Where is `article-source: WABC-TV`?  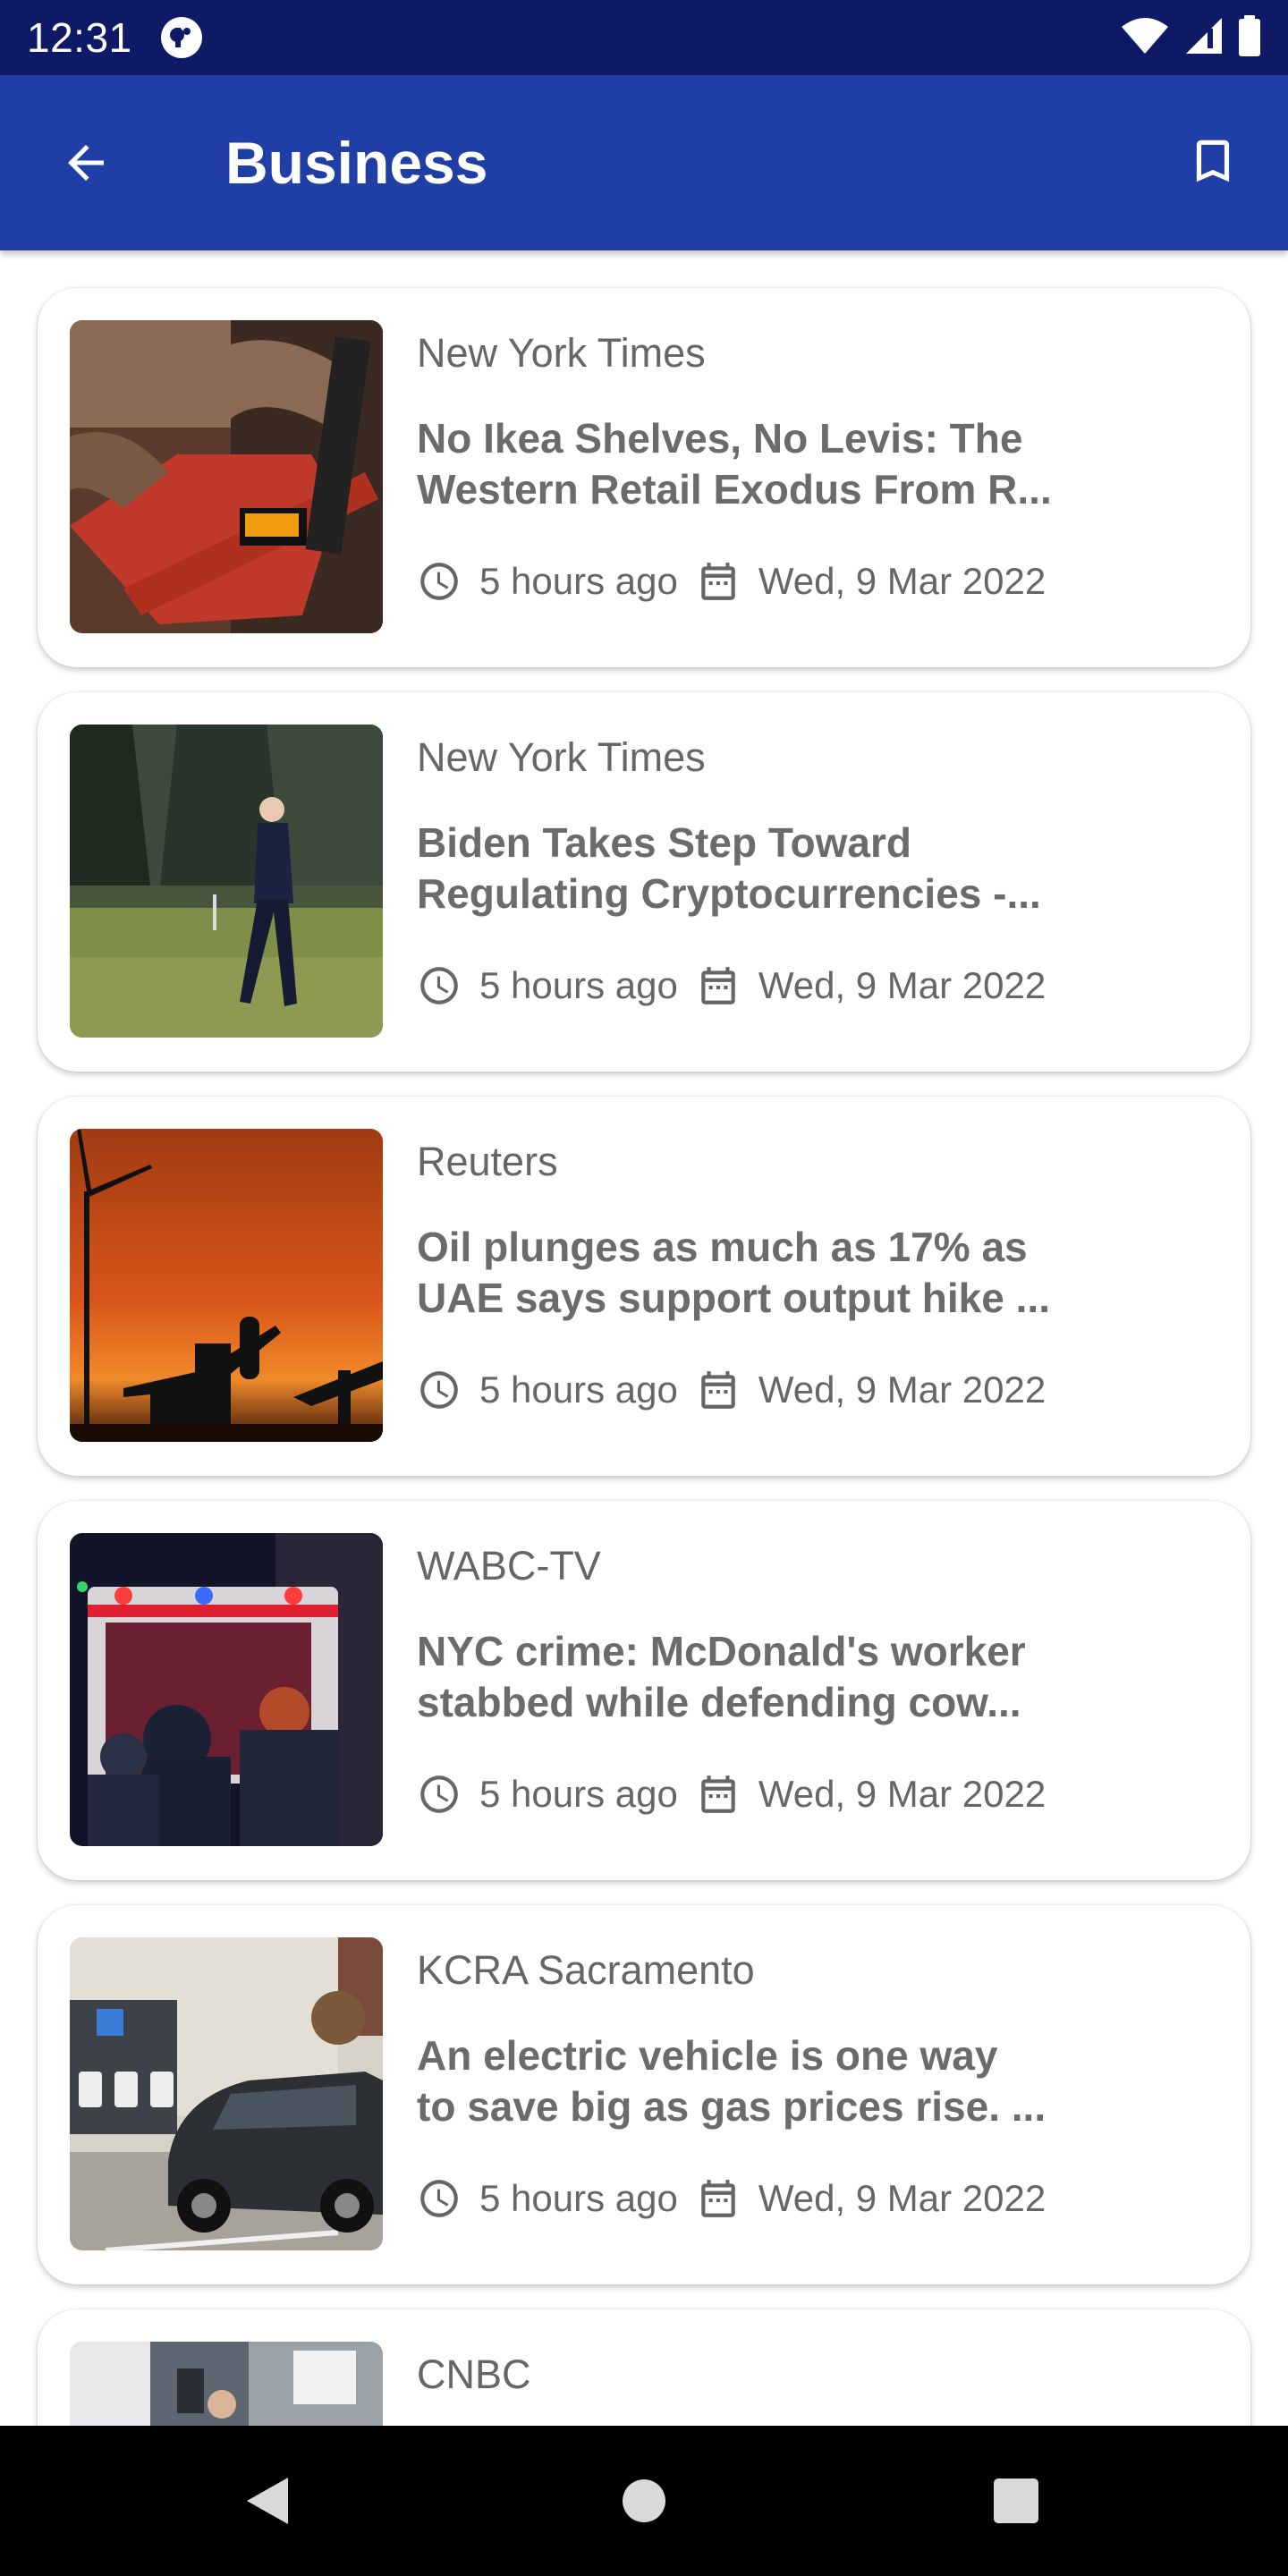
article-source: WABC-TV is located at coordinates (509, 1566).